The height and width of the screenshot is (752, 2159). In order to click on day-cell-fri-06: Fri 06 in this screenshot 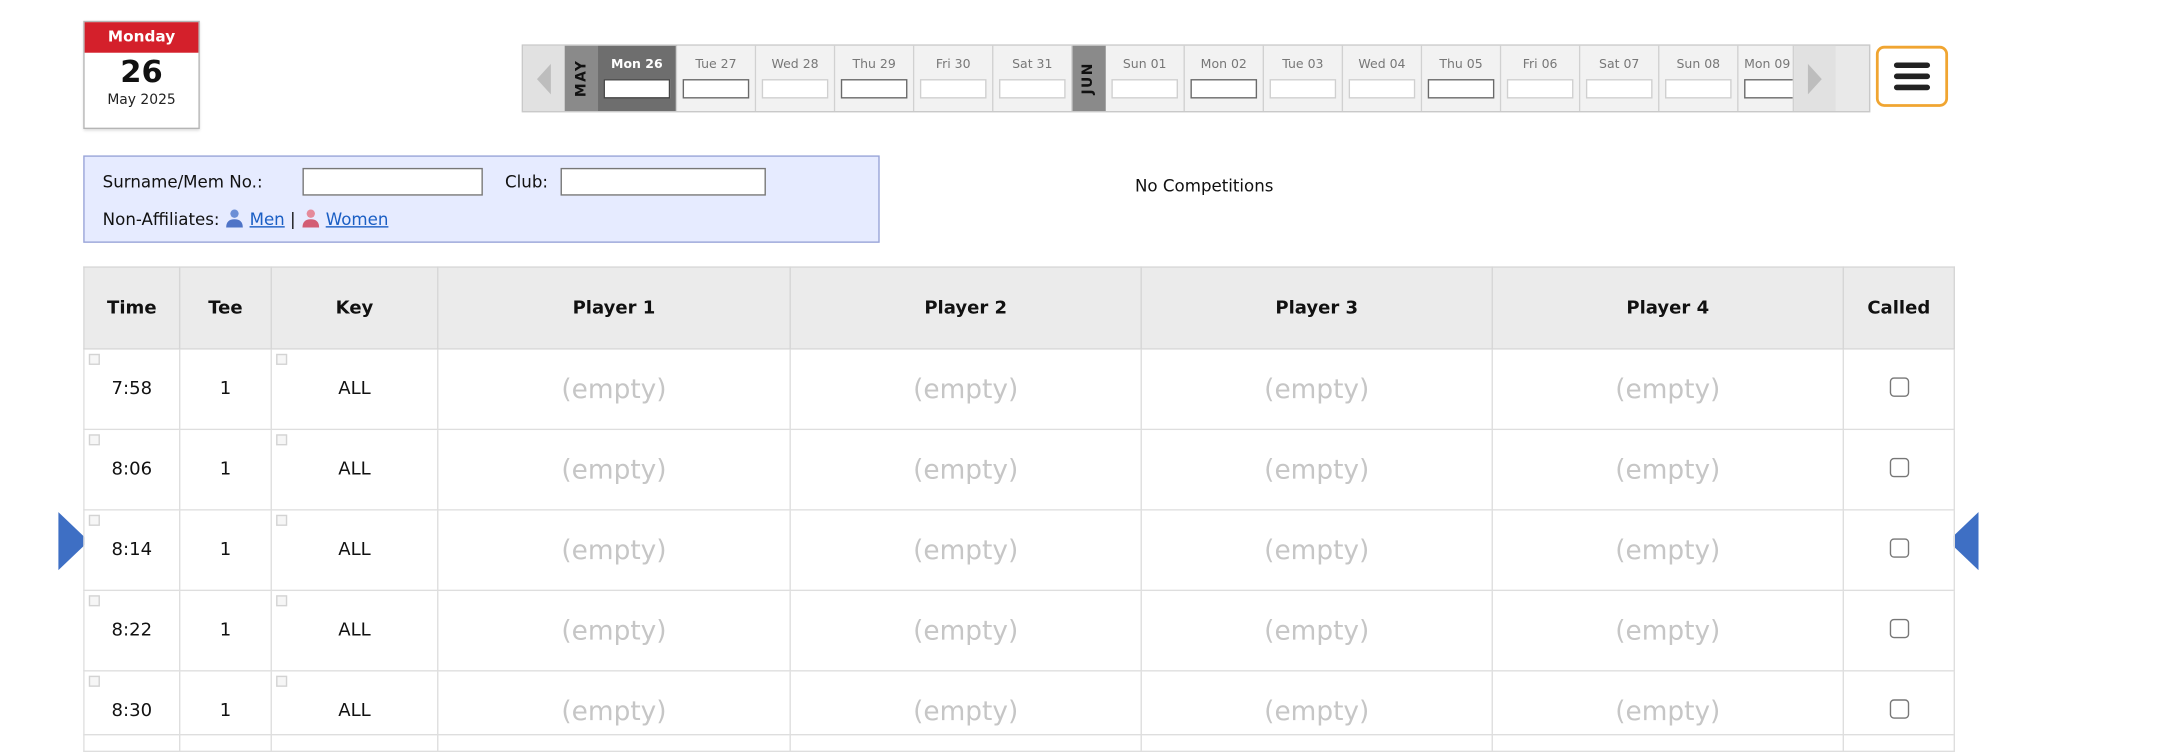, I will do `click(1541, 78)`.